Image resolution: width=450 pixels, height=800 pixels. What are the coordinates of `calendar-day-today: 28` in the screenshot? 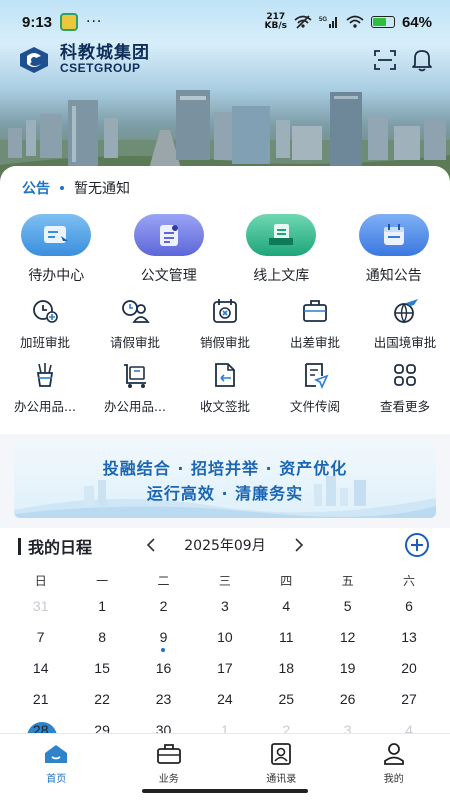 It's located at (40, 727).